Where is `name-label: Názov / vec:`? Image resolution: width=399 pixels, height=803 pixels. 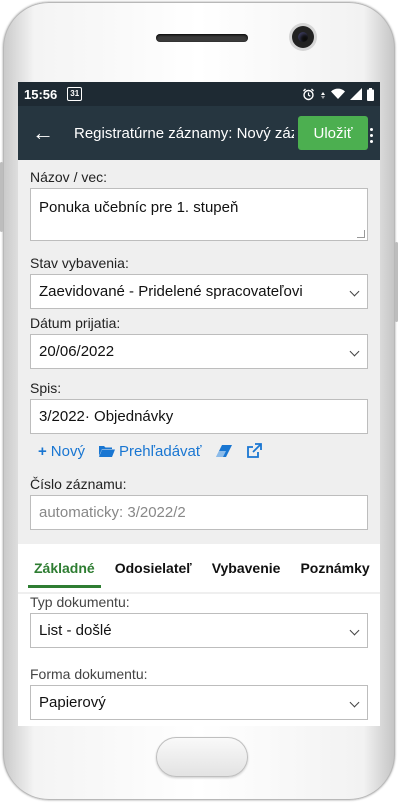 name-label: Názov / vec: is located at coordinates (69, 177).